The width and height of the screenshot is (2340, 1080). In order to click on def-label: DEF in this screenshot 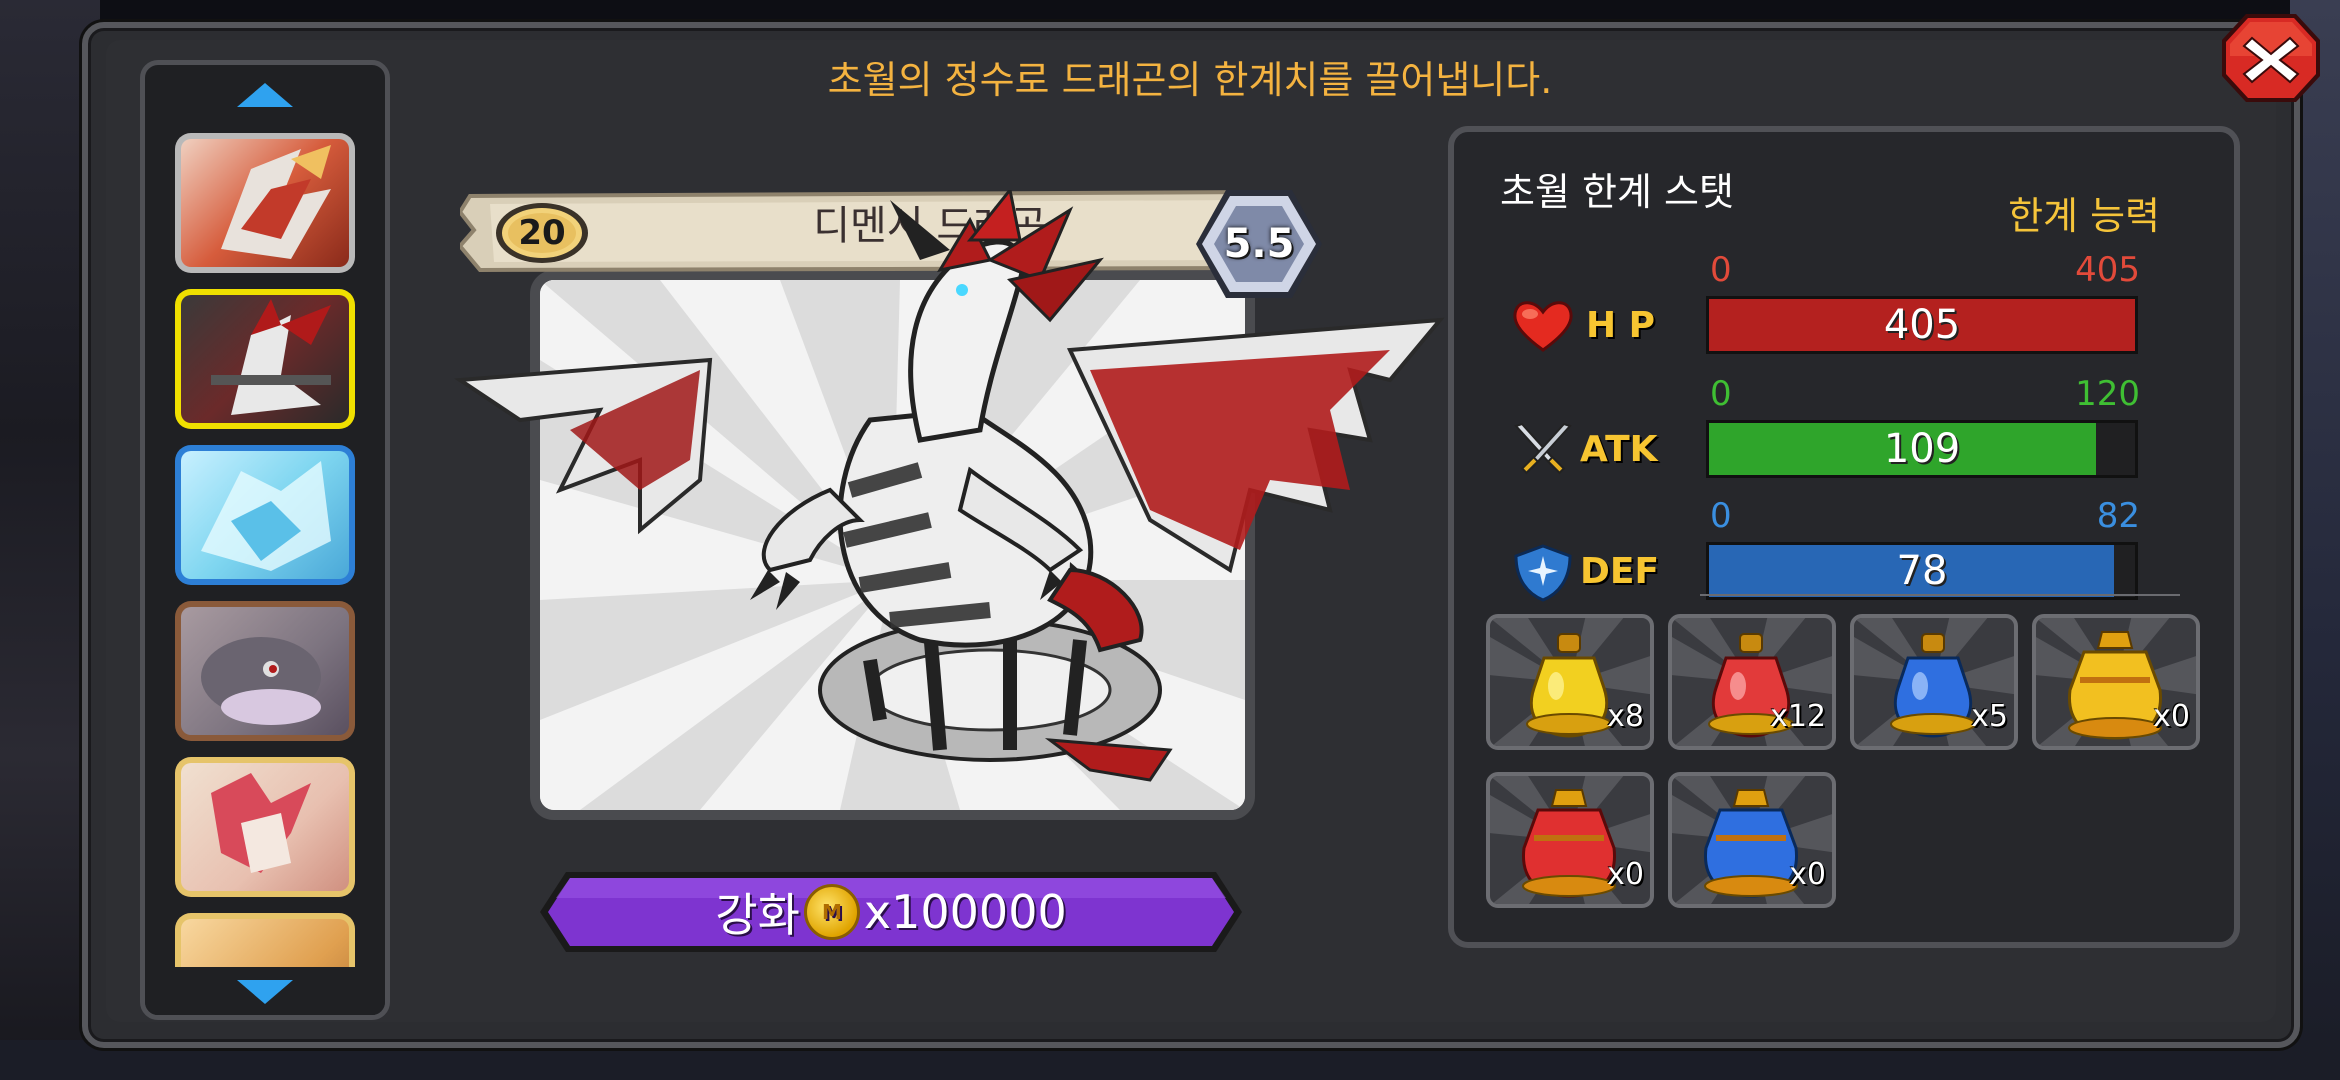, I will do `click(1620, 571)`.